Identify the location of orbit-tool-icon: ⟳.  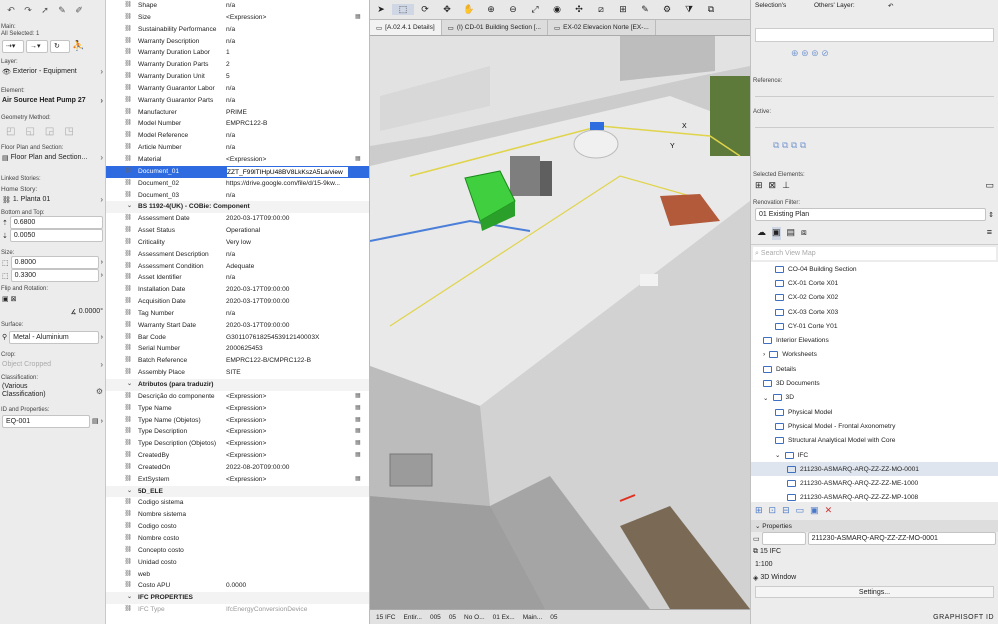
(425, 9).